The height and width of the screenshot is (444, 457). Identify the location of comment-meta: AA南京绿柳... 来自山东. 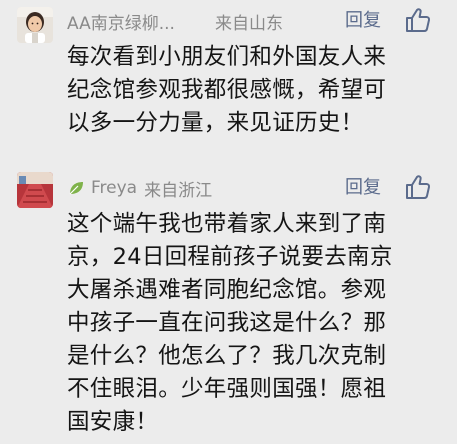
(175, 21).